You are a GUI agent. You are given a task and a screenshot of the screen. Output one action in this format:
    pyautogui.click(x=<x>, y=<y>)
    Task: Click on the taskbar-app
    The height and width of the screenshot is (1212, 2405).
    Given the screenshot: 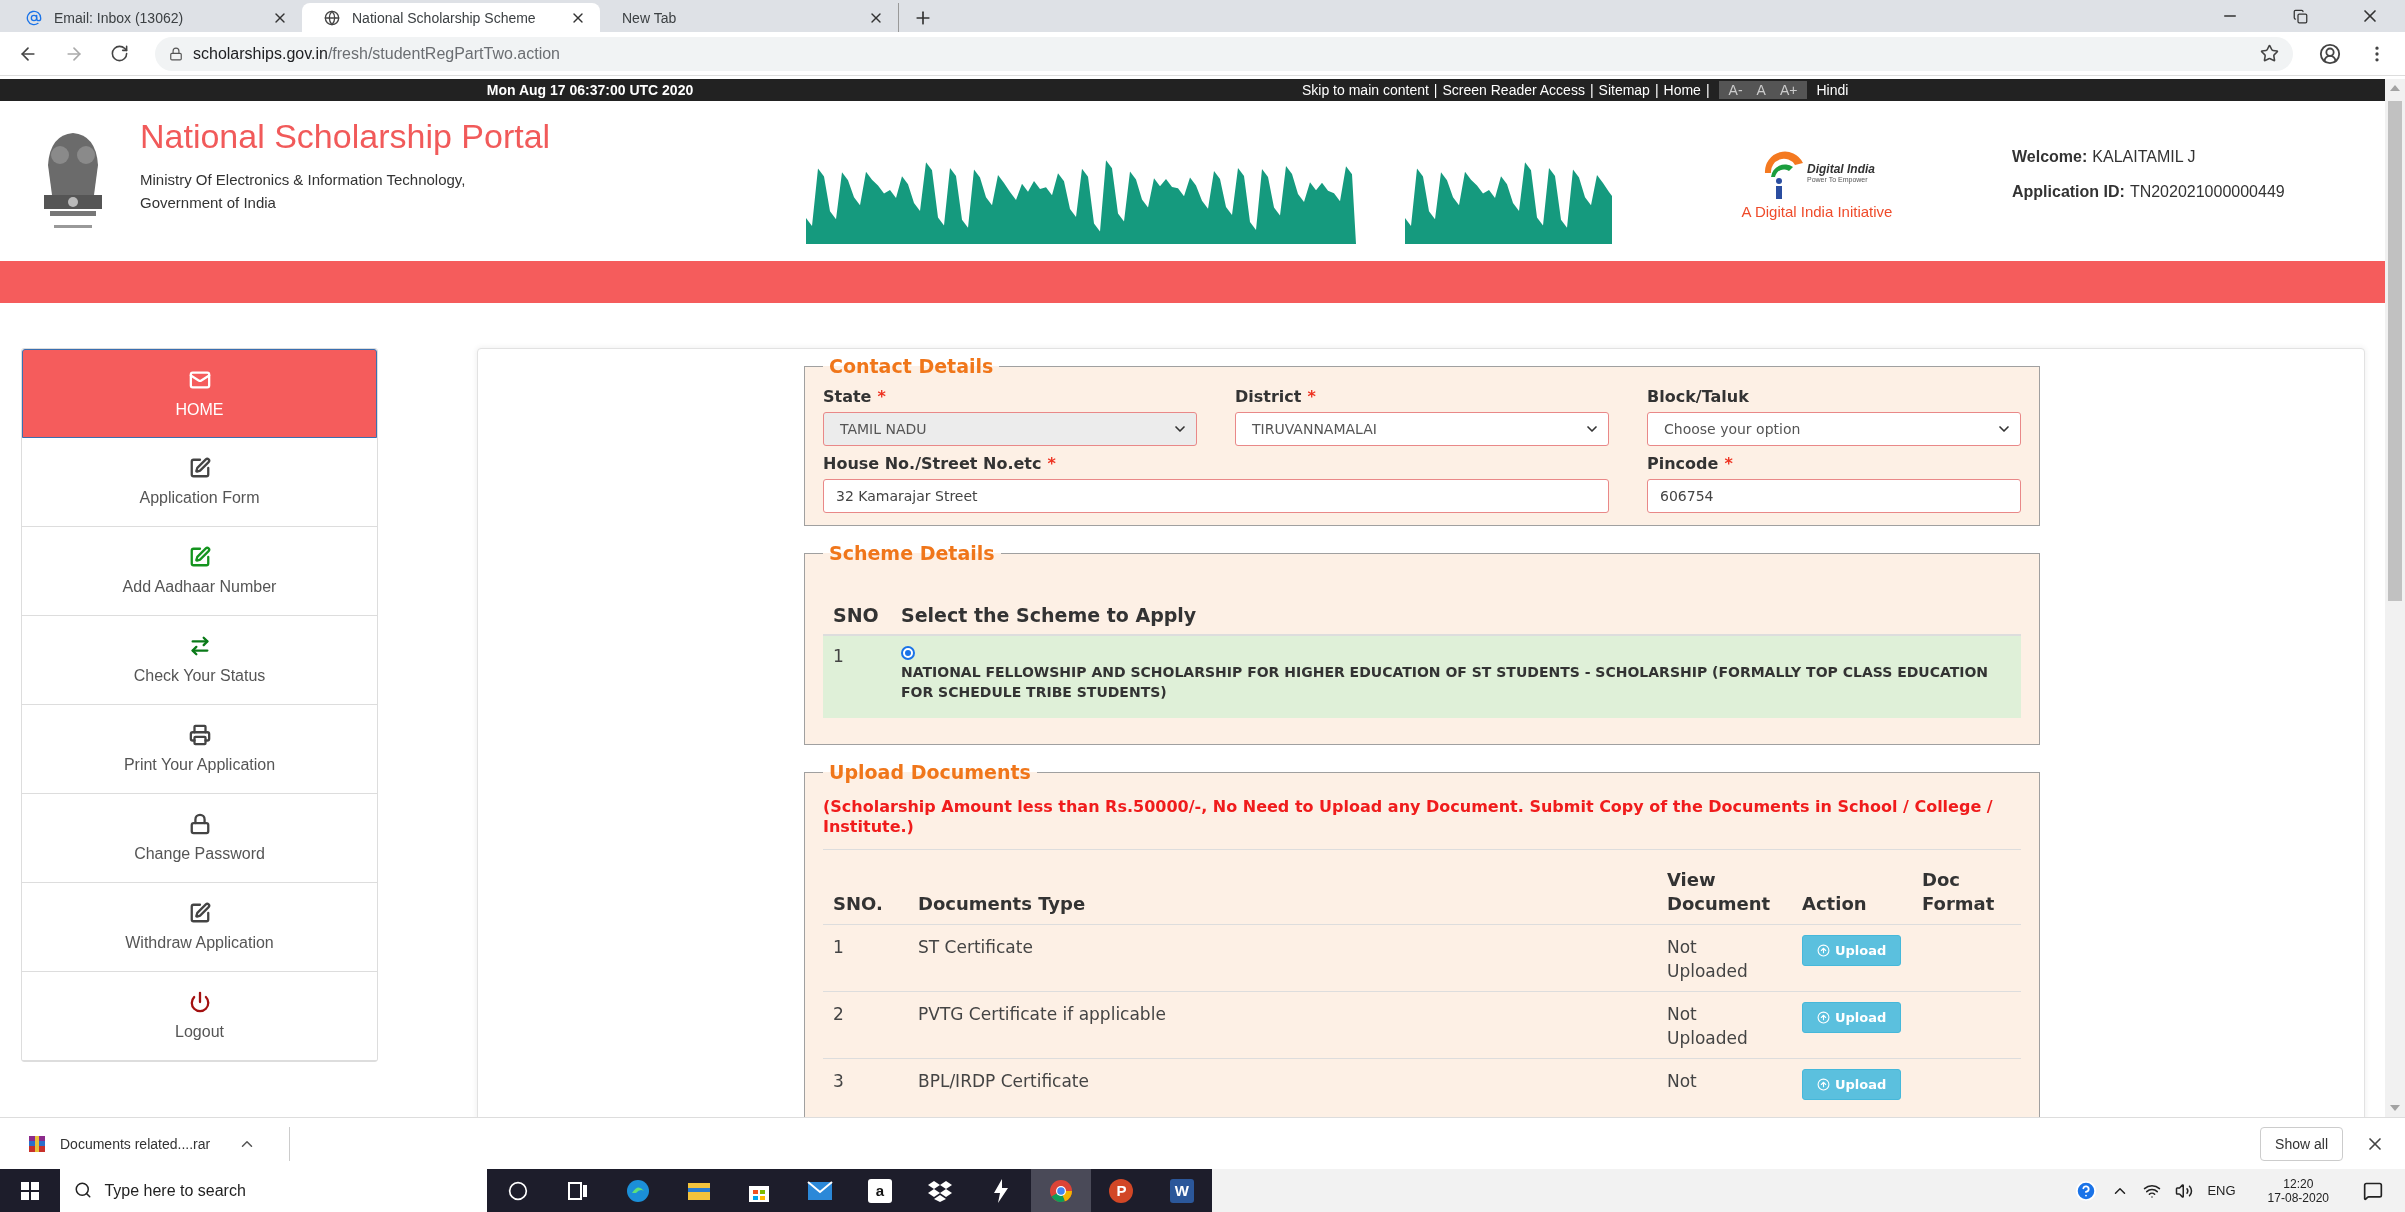 What is the action you would take?
    pyautogui.click(x=1061, y=1190)
    